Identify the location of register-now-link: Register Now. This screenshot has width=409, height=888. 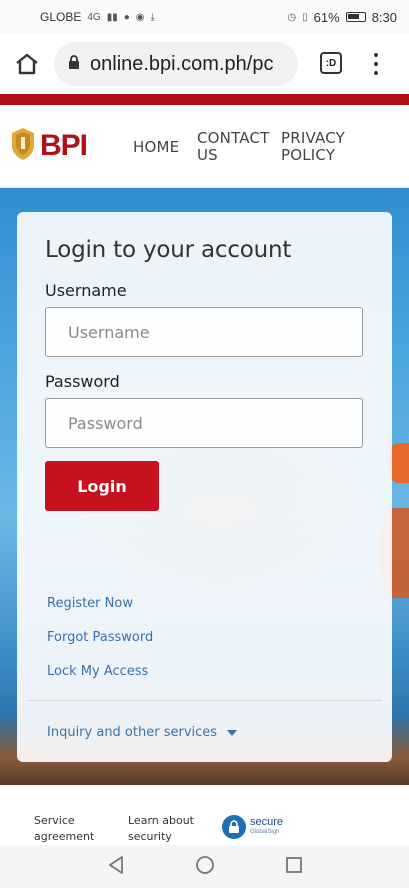
(90, 603).